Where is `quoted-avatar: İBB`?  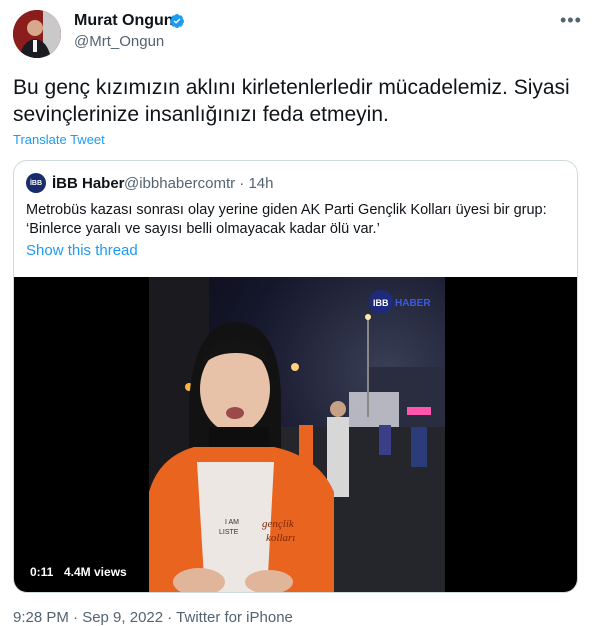
quoted-avatar: İBB is located at coordinates (36, 183).